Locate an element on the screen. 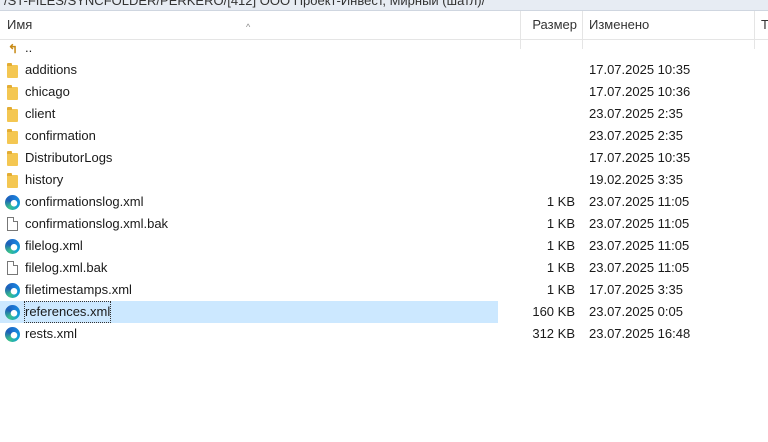 The image size is (768, 442). column-modified-header: Изменено is located at coordinates (668, 25).